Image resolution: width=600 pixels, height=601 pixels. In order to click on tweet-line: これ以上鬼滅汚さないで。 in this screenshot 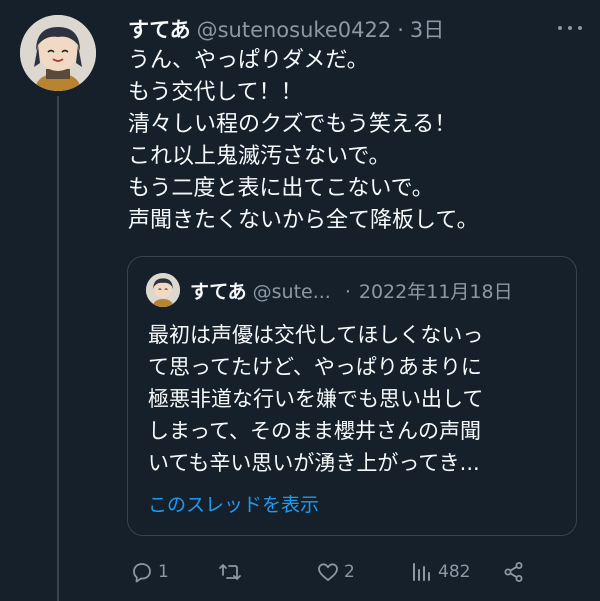, I will do `click(259, 156)`.